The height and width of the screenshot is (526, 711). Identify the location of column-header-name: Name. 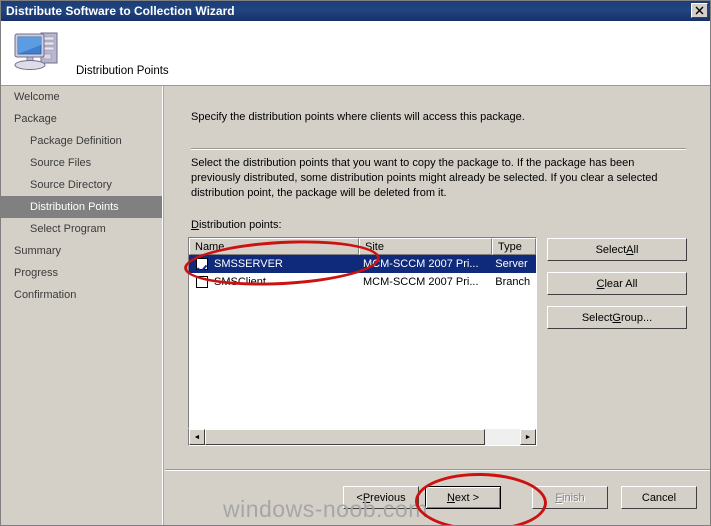
(274, 246).